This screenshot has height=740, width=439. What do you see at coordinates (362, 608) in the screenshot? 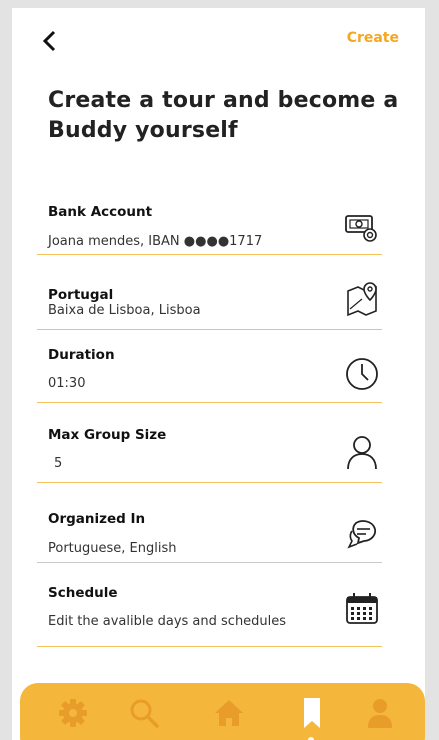
I see `calendar-icon` at bounding box center [362, 608].